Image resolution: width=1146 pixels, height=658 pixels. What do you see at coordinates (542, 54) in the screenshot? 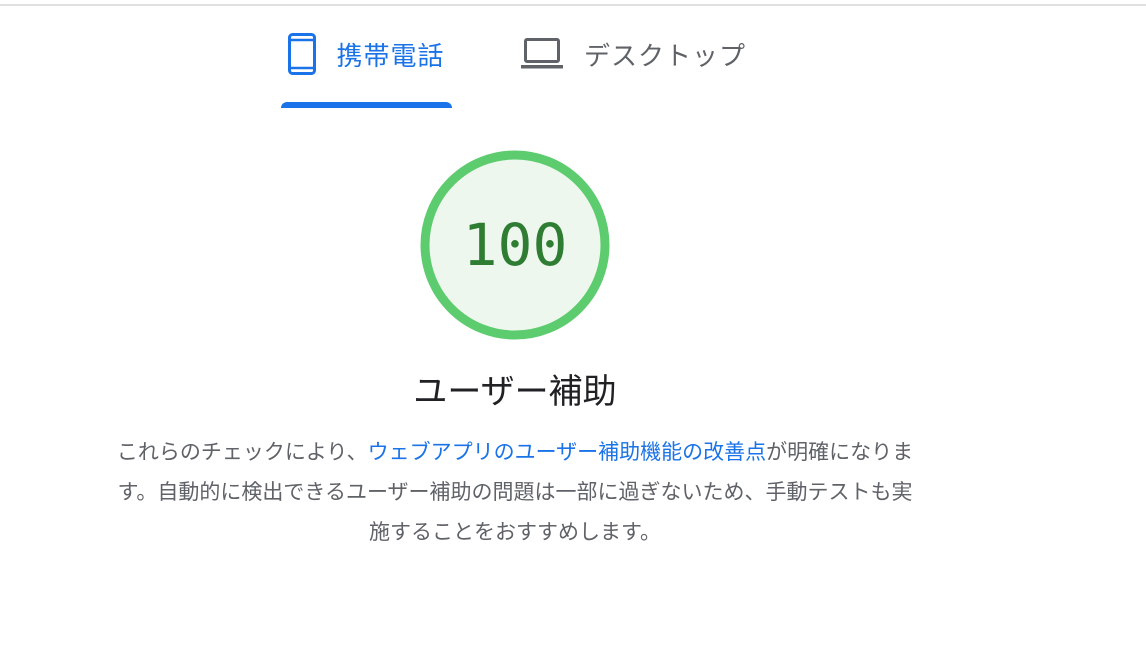
I see `laptop-icon` at bounding box center [542, 54].